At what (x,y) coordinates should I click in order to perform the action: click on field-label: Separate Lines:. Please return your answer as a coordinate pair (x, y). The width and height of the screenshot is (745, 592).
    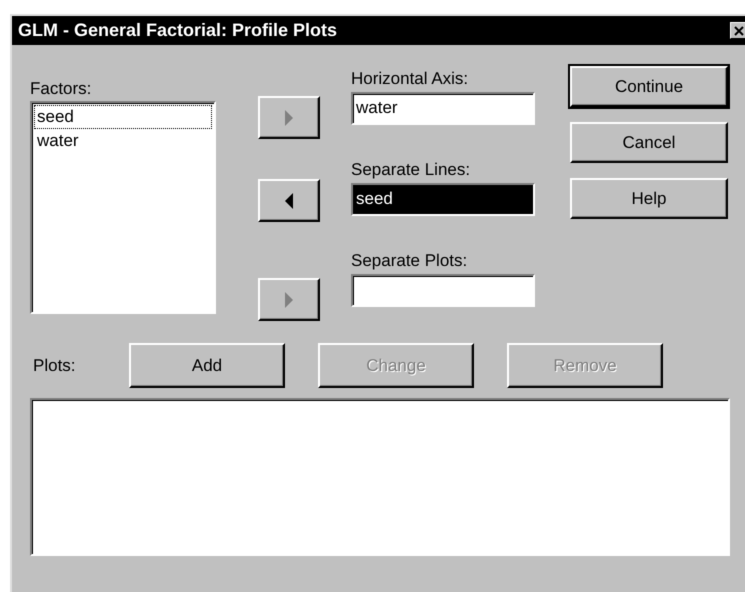
    Looking at the image, I should click on (411, 170).